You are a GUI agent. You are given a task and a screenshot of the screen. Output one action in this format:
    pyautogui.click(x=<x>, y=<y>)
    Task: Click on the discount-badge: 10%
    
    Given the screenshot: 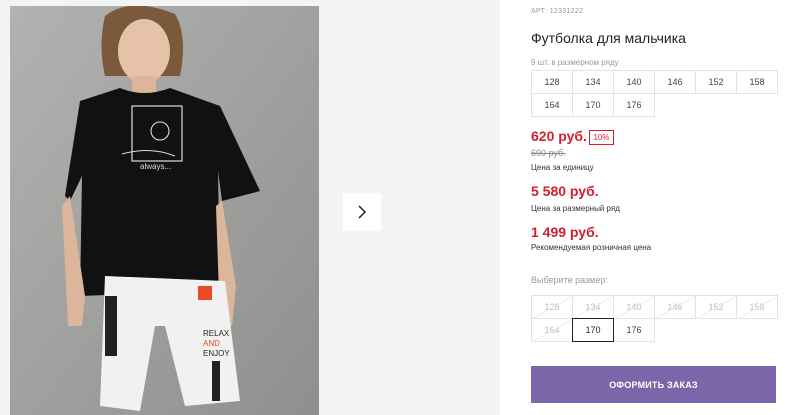 What is the action you would take?
    pyautogui.click(x=601, y=137)
    